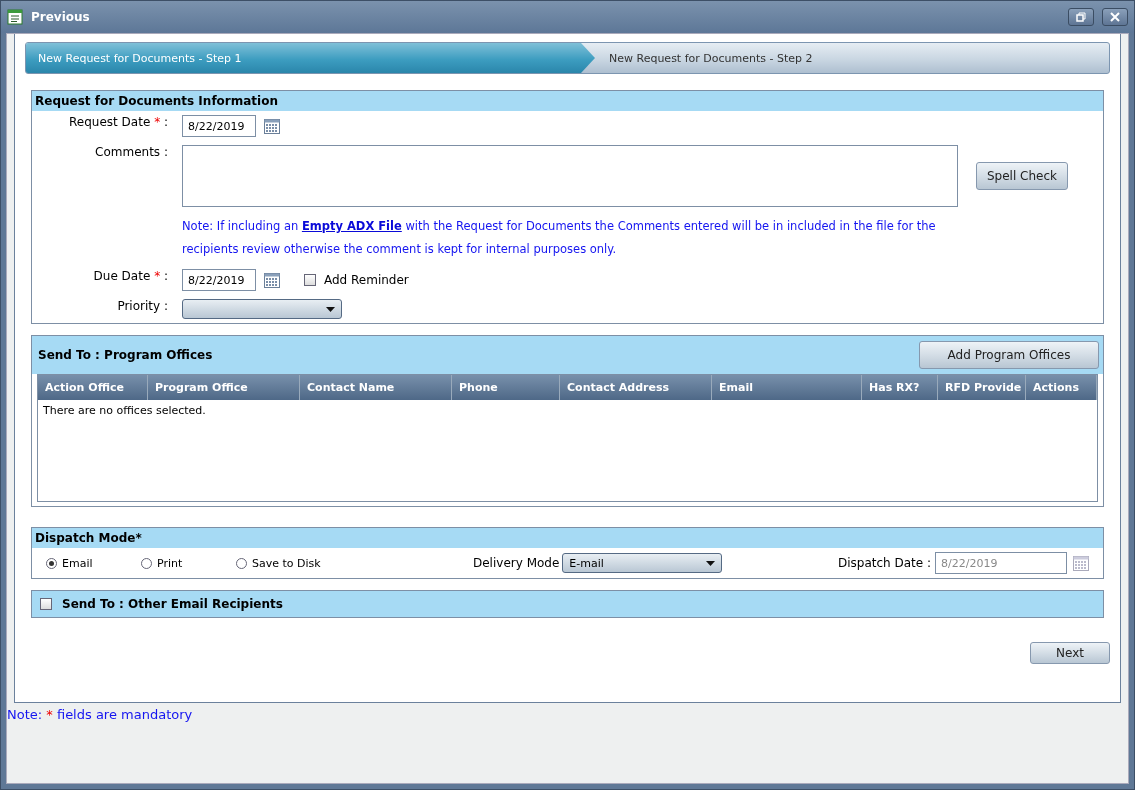  Describe the element at coordinates (567, 101) in the screenshot. I see `section-header: Request for Documents Information` at that location.